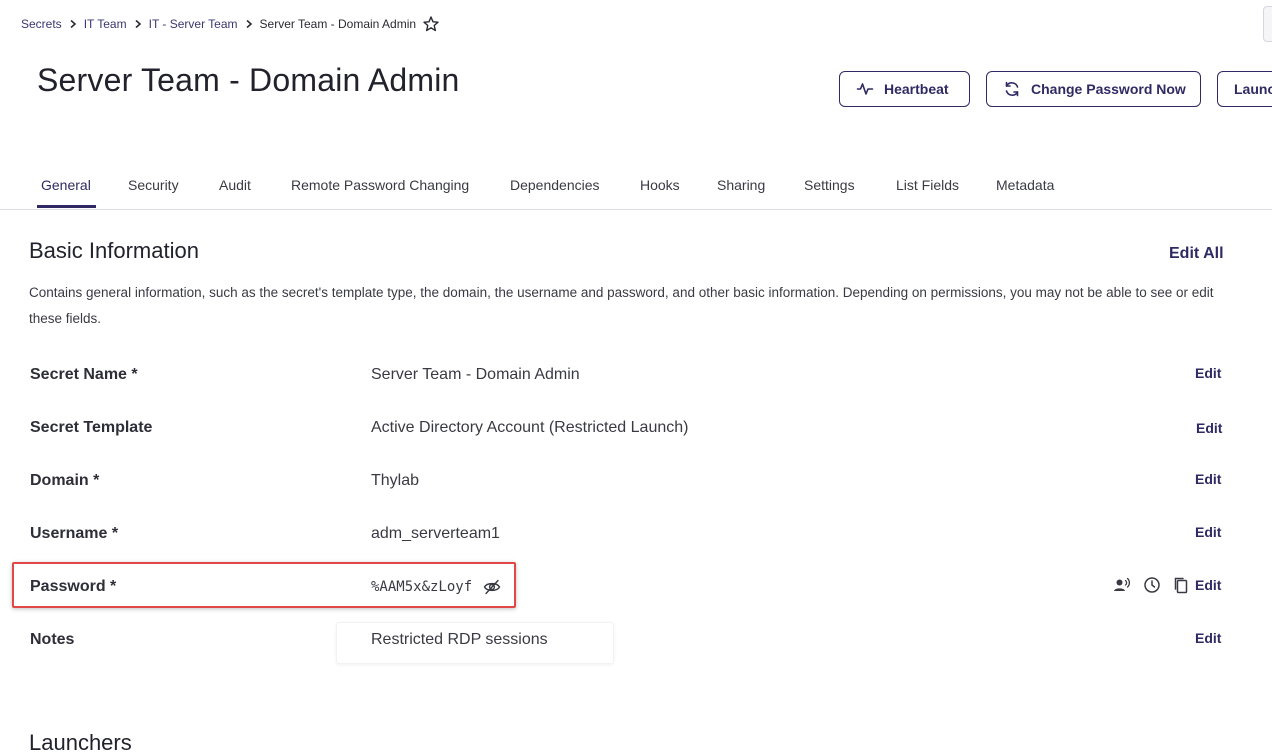  What do you see at coordinates (395, 480) in the screenshot?
I see `field-value-domain: Thylab` at bounding box center [395, 480].